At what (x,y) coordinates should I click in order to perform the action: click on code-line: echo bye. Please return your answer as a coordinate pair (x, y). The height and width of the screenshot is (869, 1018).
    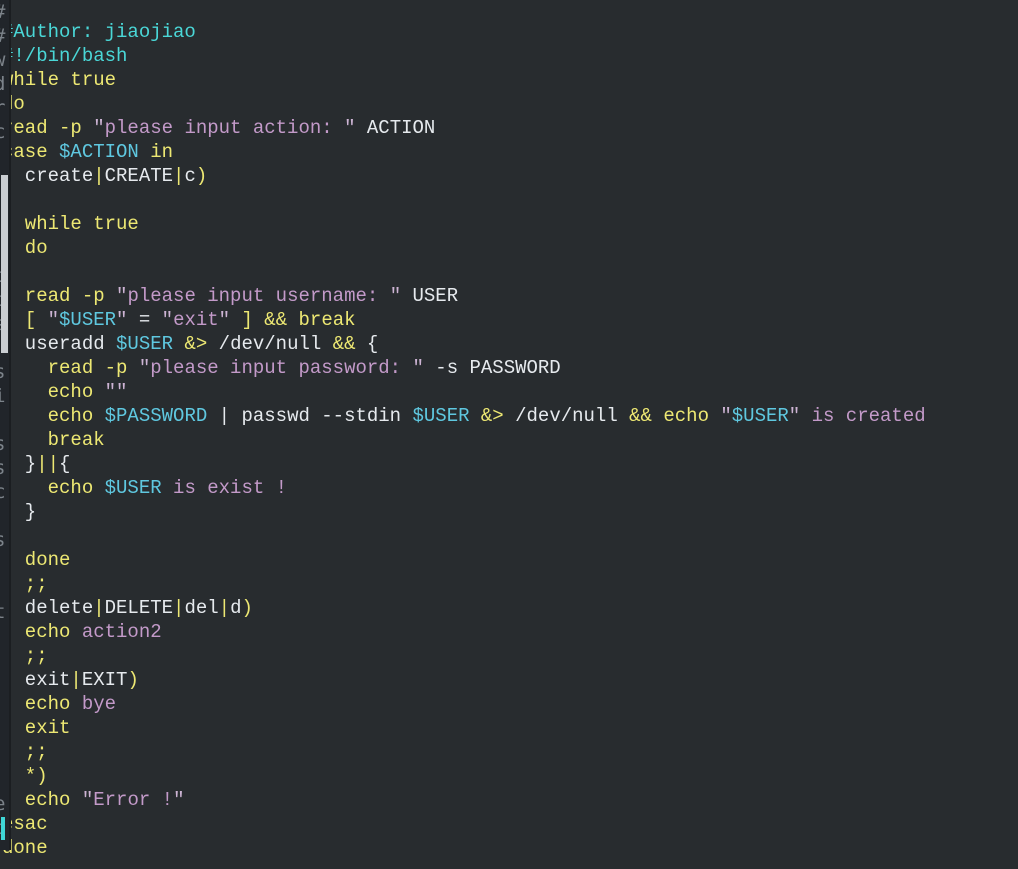
    Looking at the image, I should click on (509, 704).